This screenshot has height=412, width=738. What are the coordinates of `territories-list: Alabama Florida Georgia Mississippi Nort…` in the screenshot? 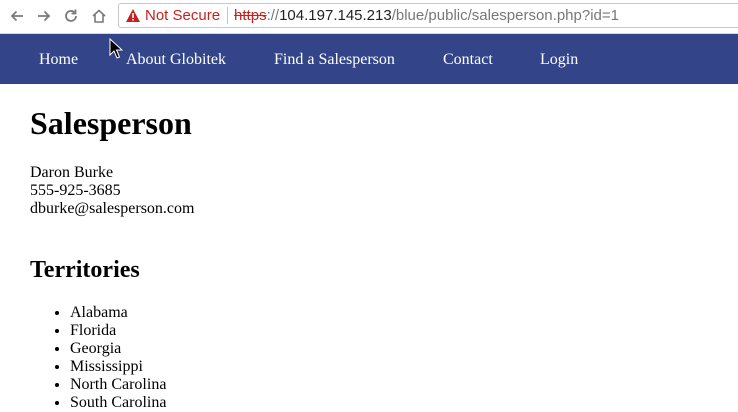 It's located at (98, 358).